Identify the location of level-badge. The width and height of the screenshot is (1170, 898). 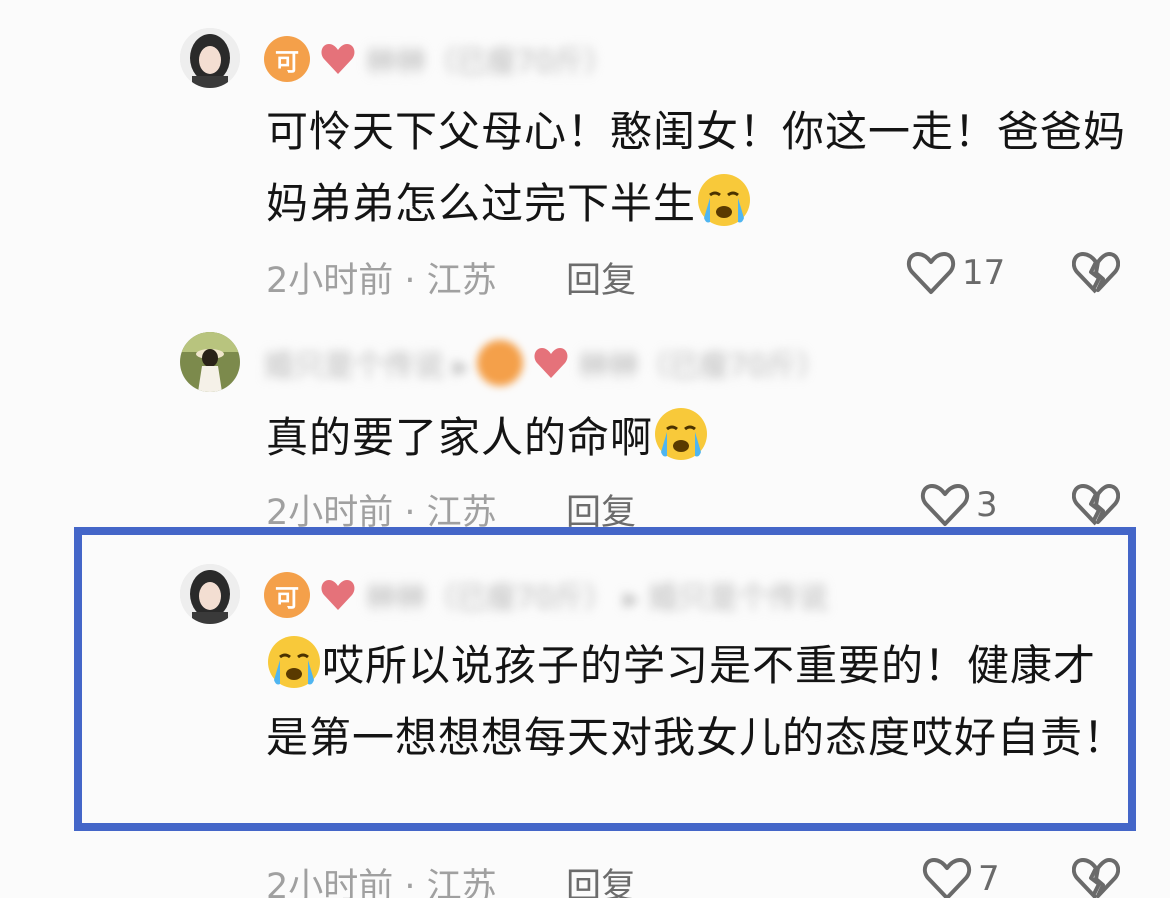
(499, 363).